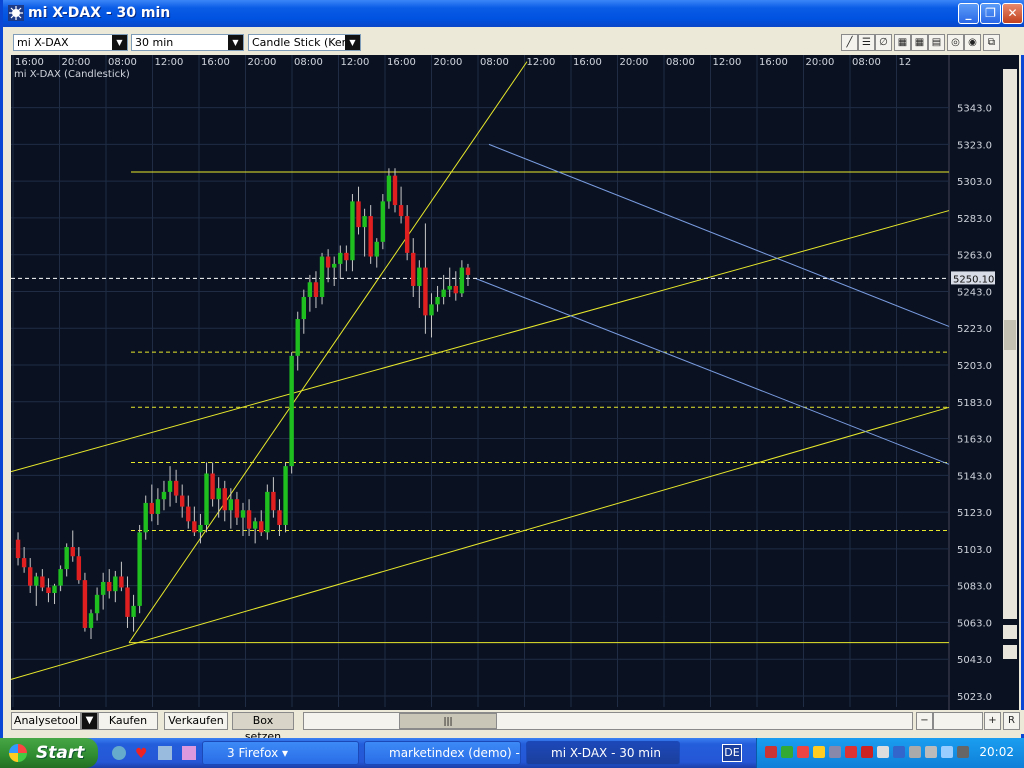  I want to click on scrollbar-thumb: |||, so click(448, 721).